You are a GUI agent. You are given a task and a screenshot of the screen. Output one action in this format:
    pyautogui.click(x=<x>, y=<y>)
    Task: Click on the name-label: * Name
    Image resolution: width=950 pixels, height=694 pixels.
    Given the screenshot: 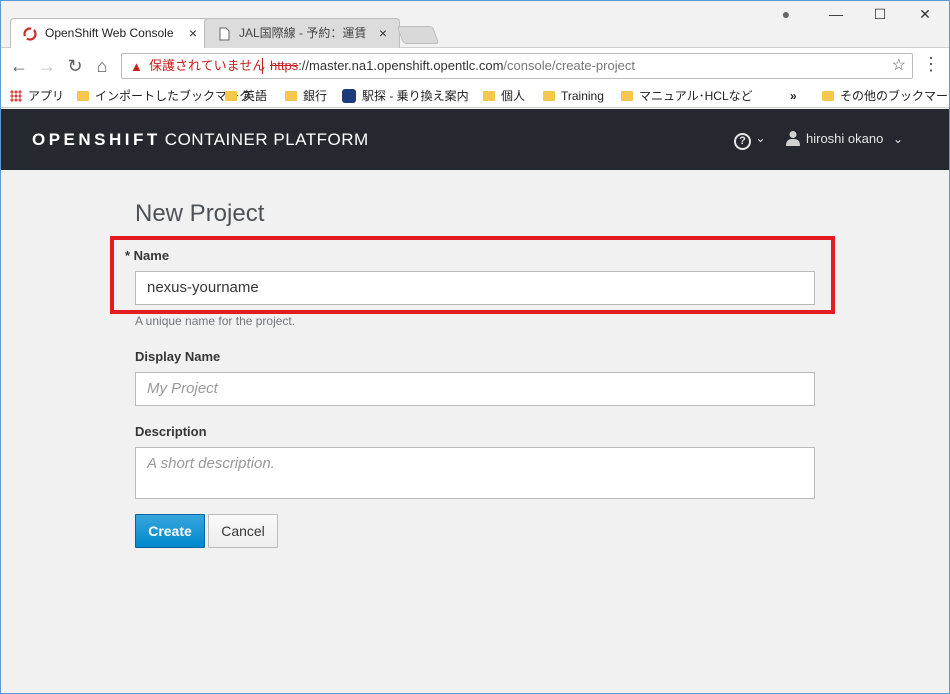 What is the action you would take?
    pyautogui.click(x=147, y=255)
    